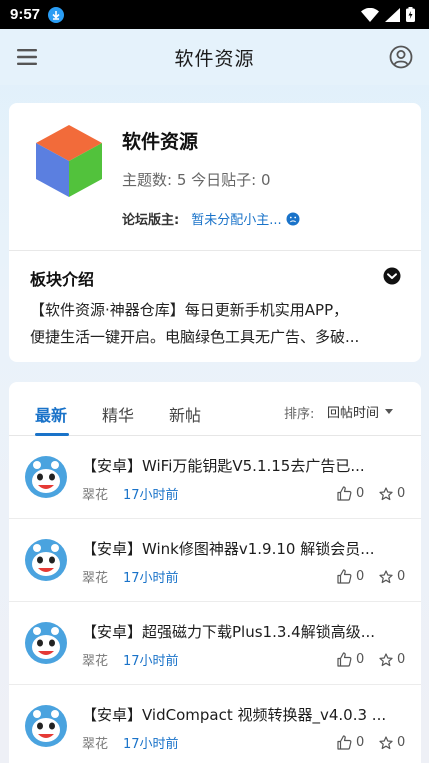 This screenshot has height=763, width=429. I want to click on intro-line: 【软件资源·神器仓库】每日更新手机实用APP，, so click(189, 310).